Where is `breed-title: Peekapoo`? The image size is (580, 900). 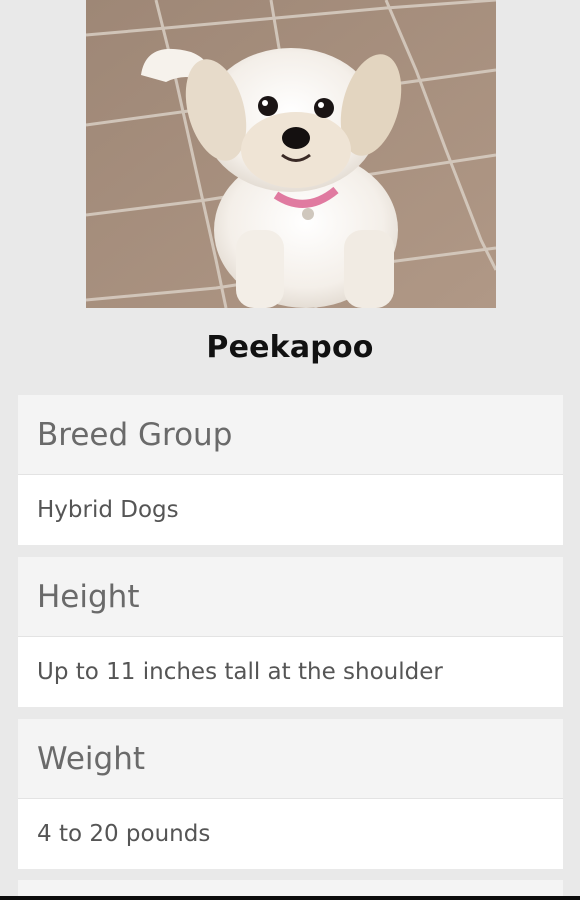
breed-title: Peekapoo is located at coordinates (290, 347).